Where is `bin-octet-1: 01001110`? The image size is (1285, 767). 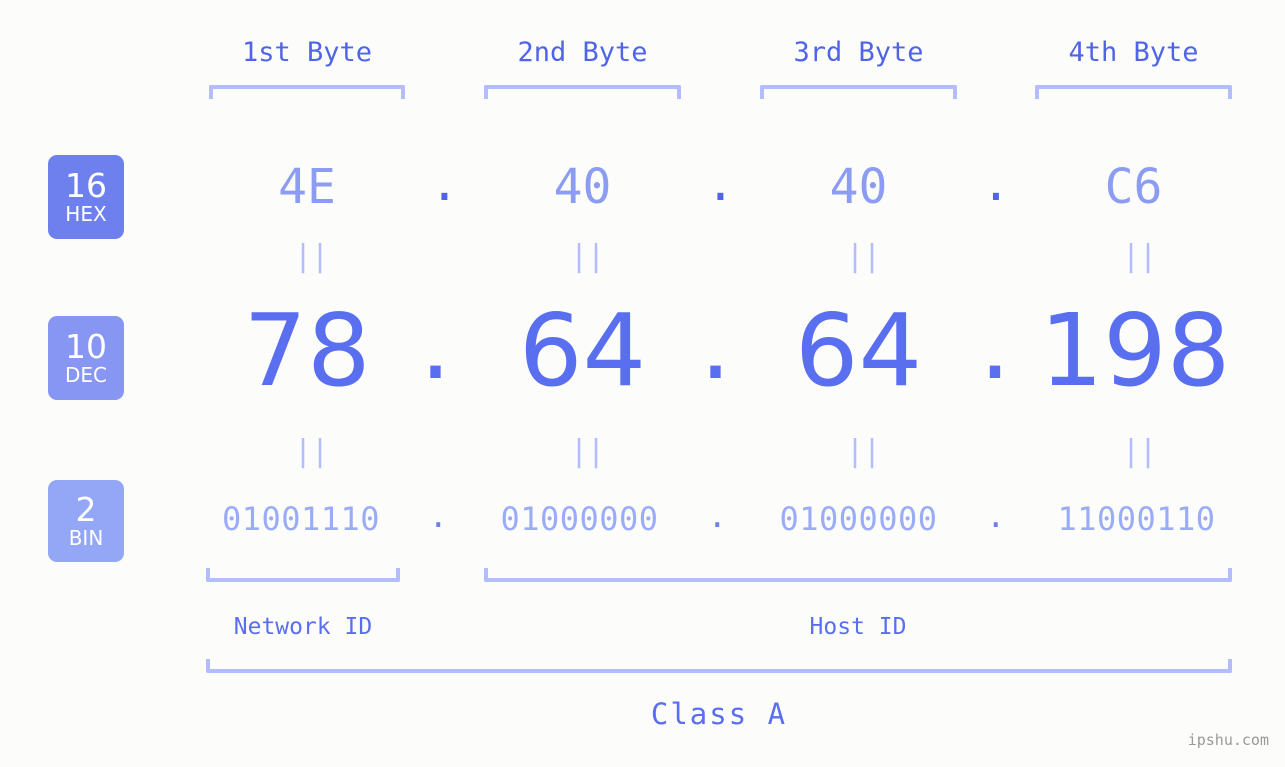
bin-octet-1: 01001110 is located at coordinates (301, 519).